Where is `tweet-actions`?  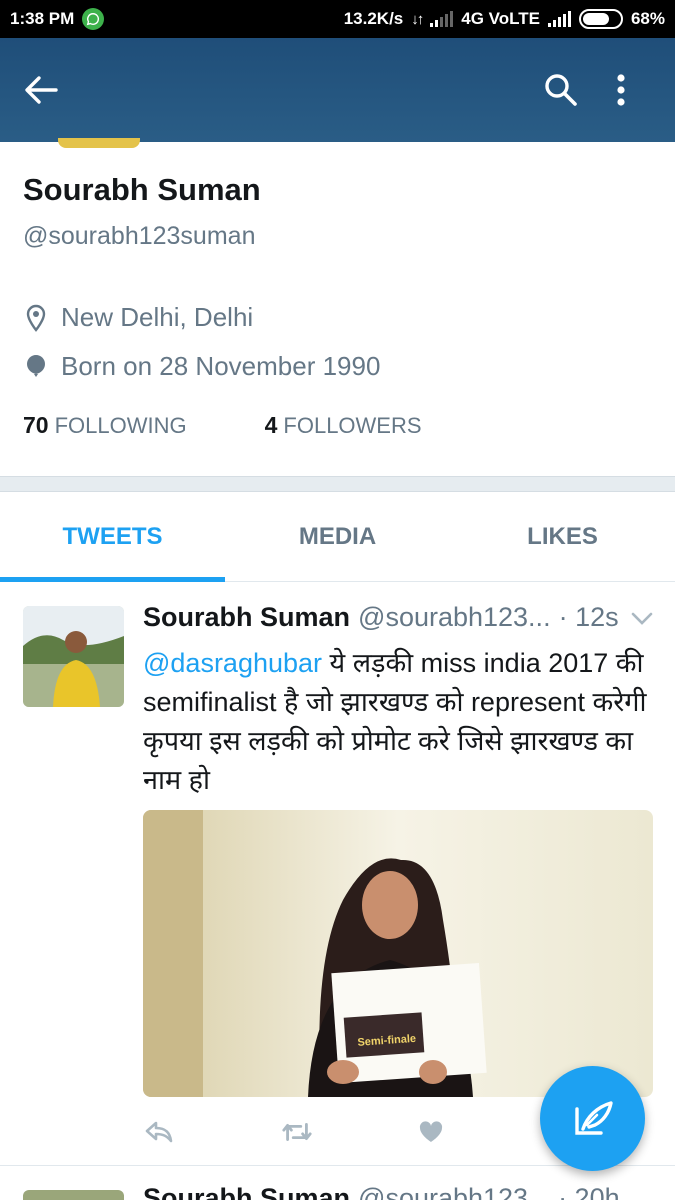
tweet-actions is located at coordinates (343, 1132).